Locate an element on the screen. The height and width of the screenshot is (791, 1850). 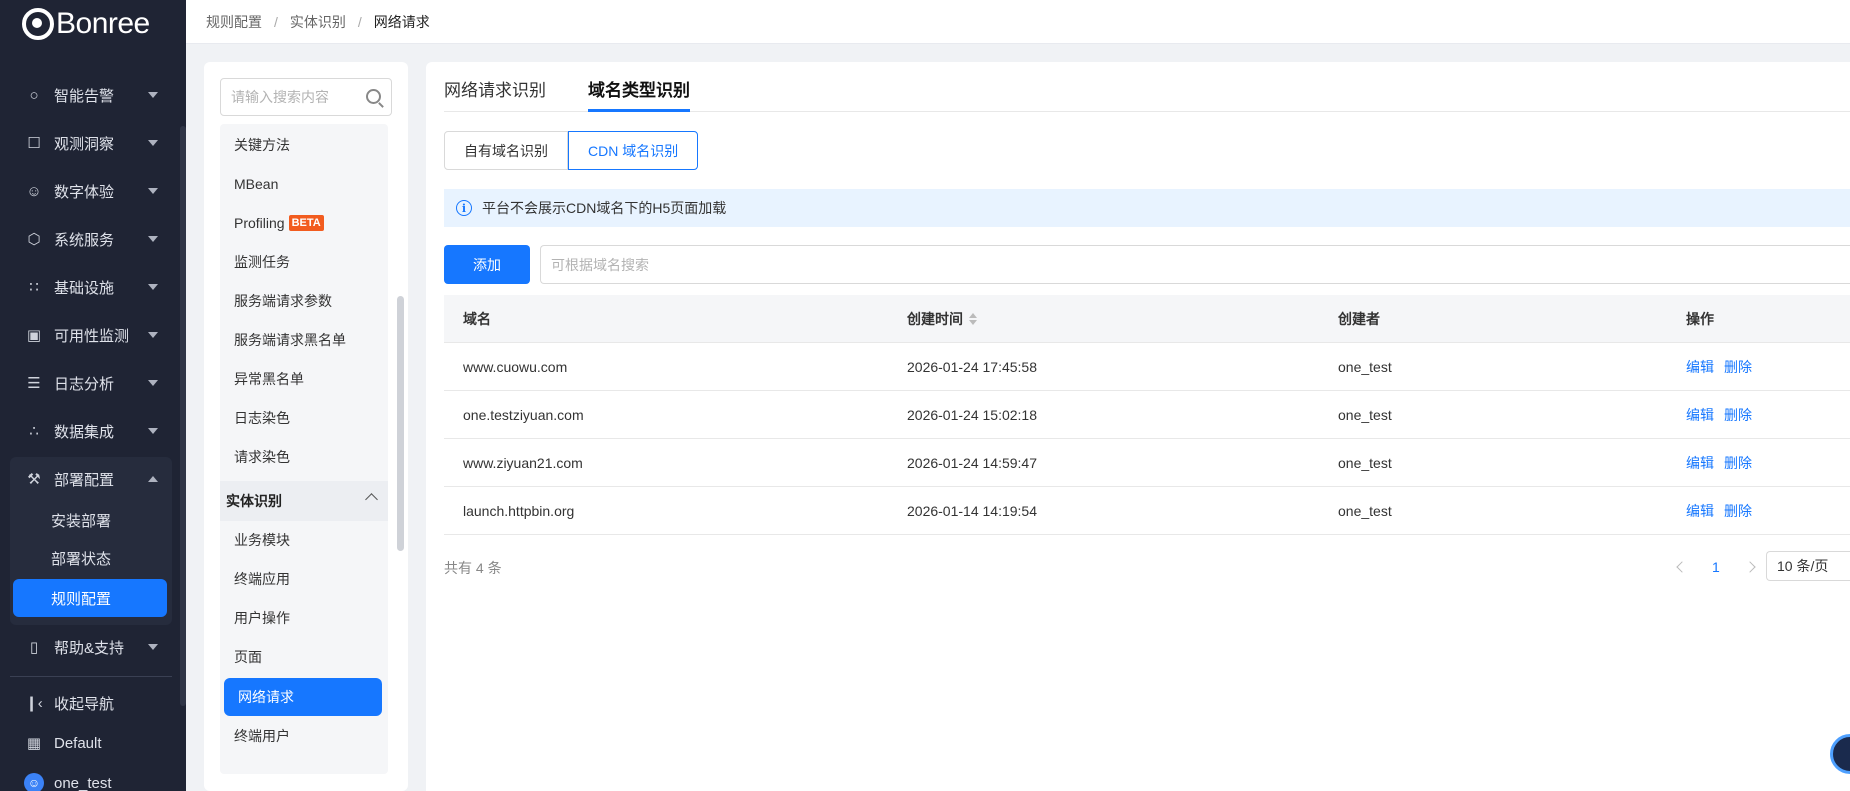
tree-item-user-action: 用户操作 is located at coordinates (304, 618).